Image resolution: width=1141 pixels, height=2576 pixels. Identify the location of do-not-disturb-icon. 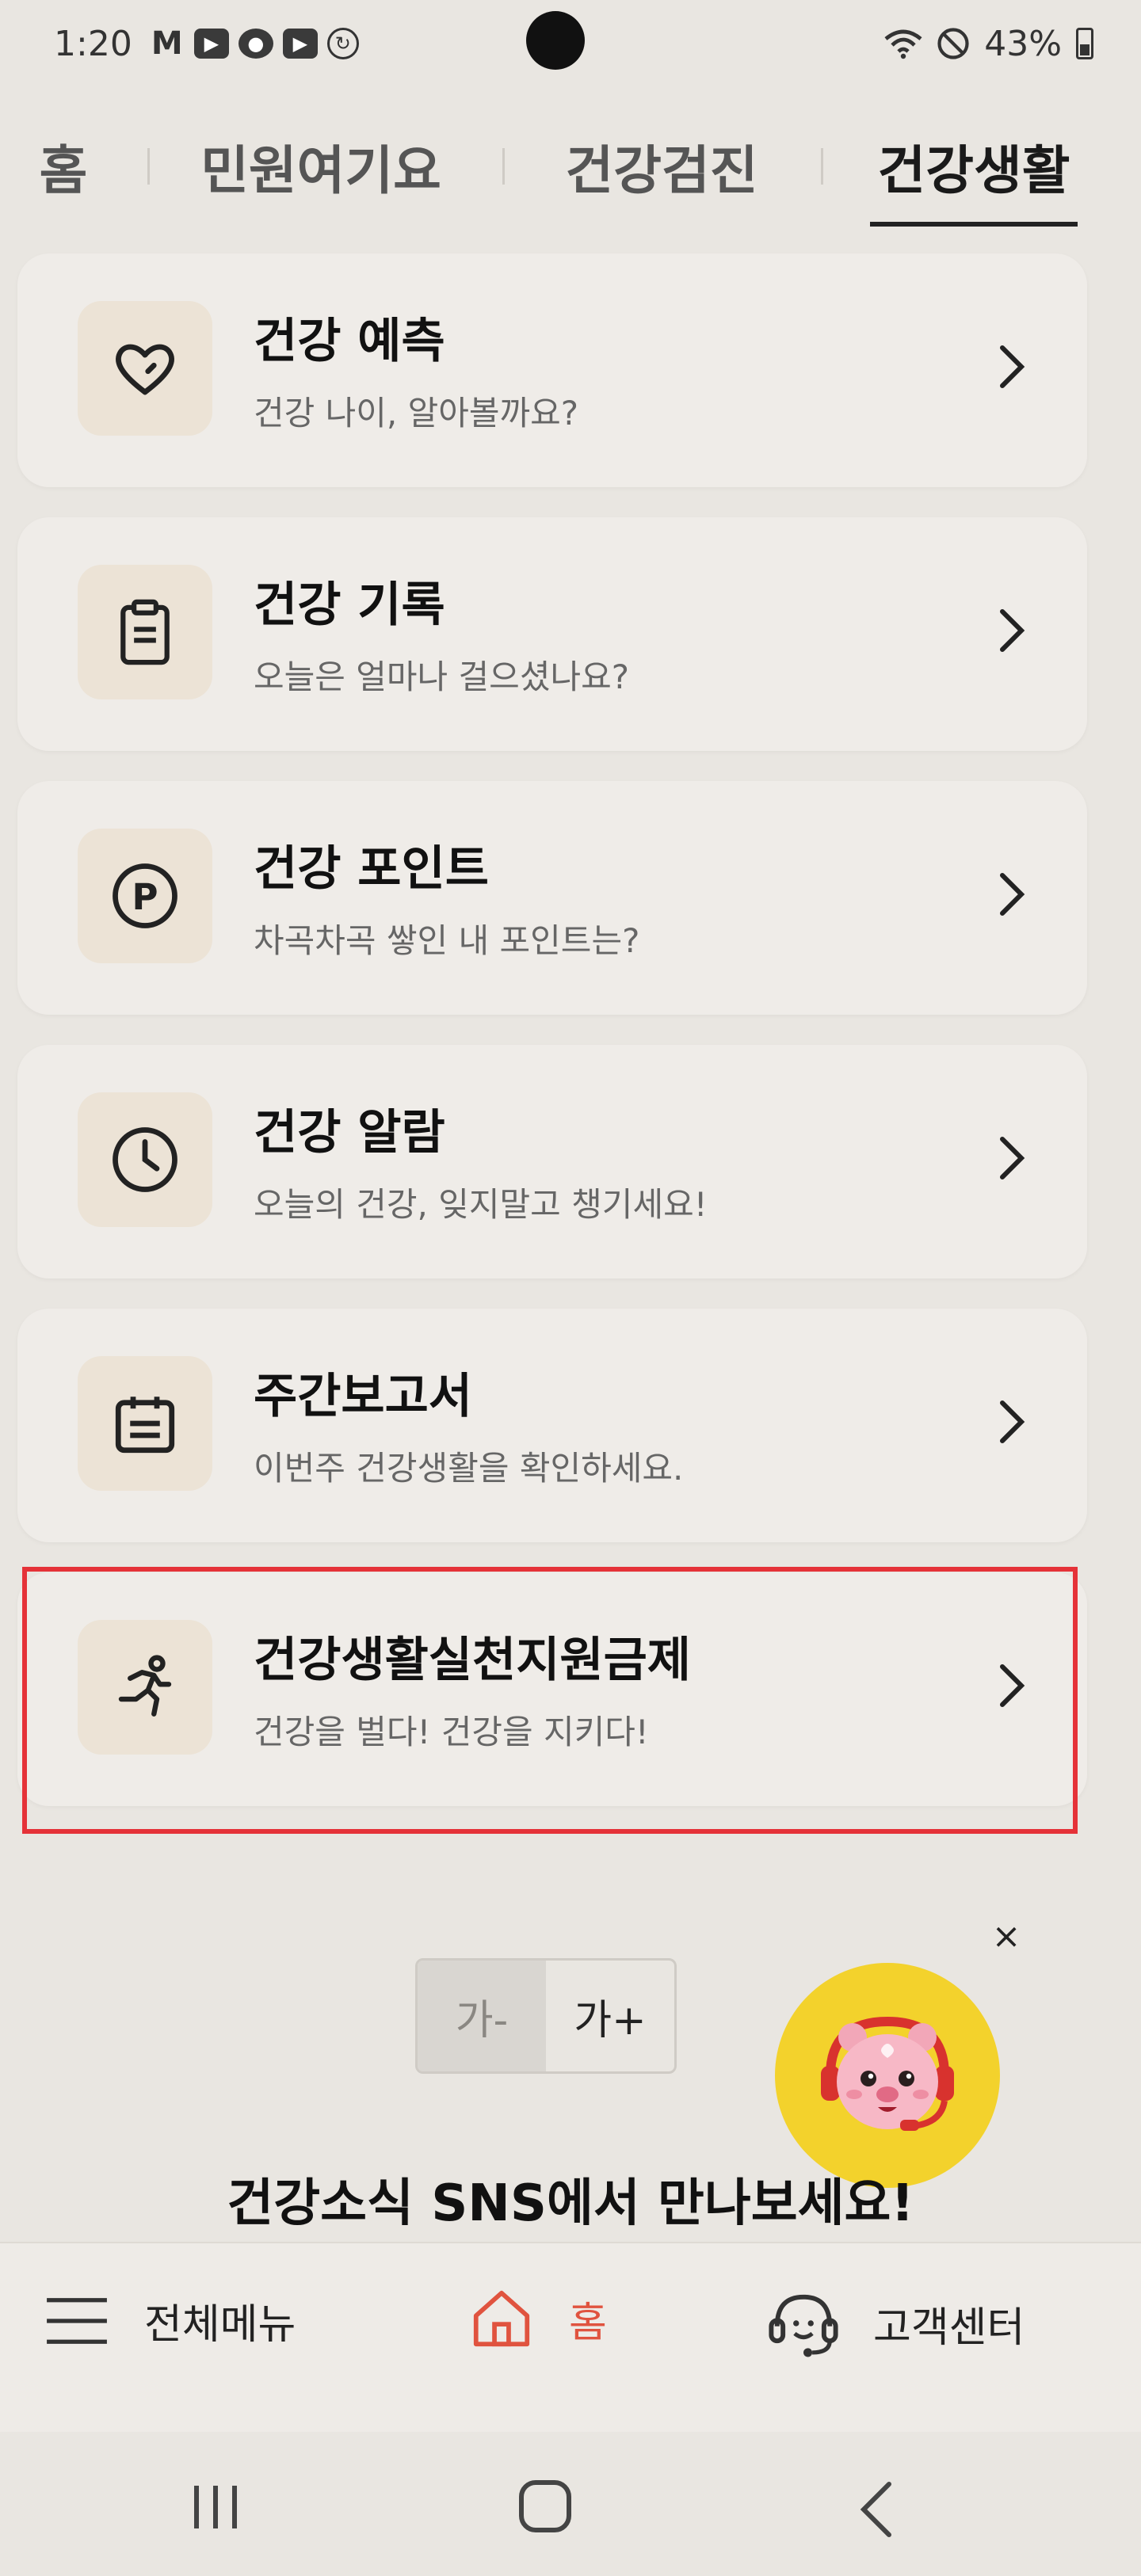
(953, 44).